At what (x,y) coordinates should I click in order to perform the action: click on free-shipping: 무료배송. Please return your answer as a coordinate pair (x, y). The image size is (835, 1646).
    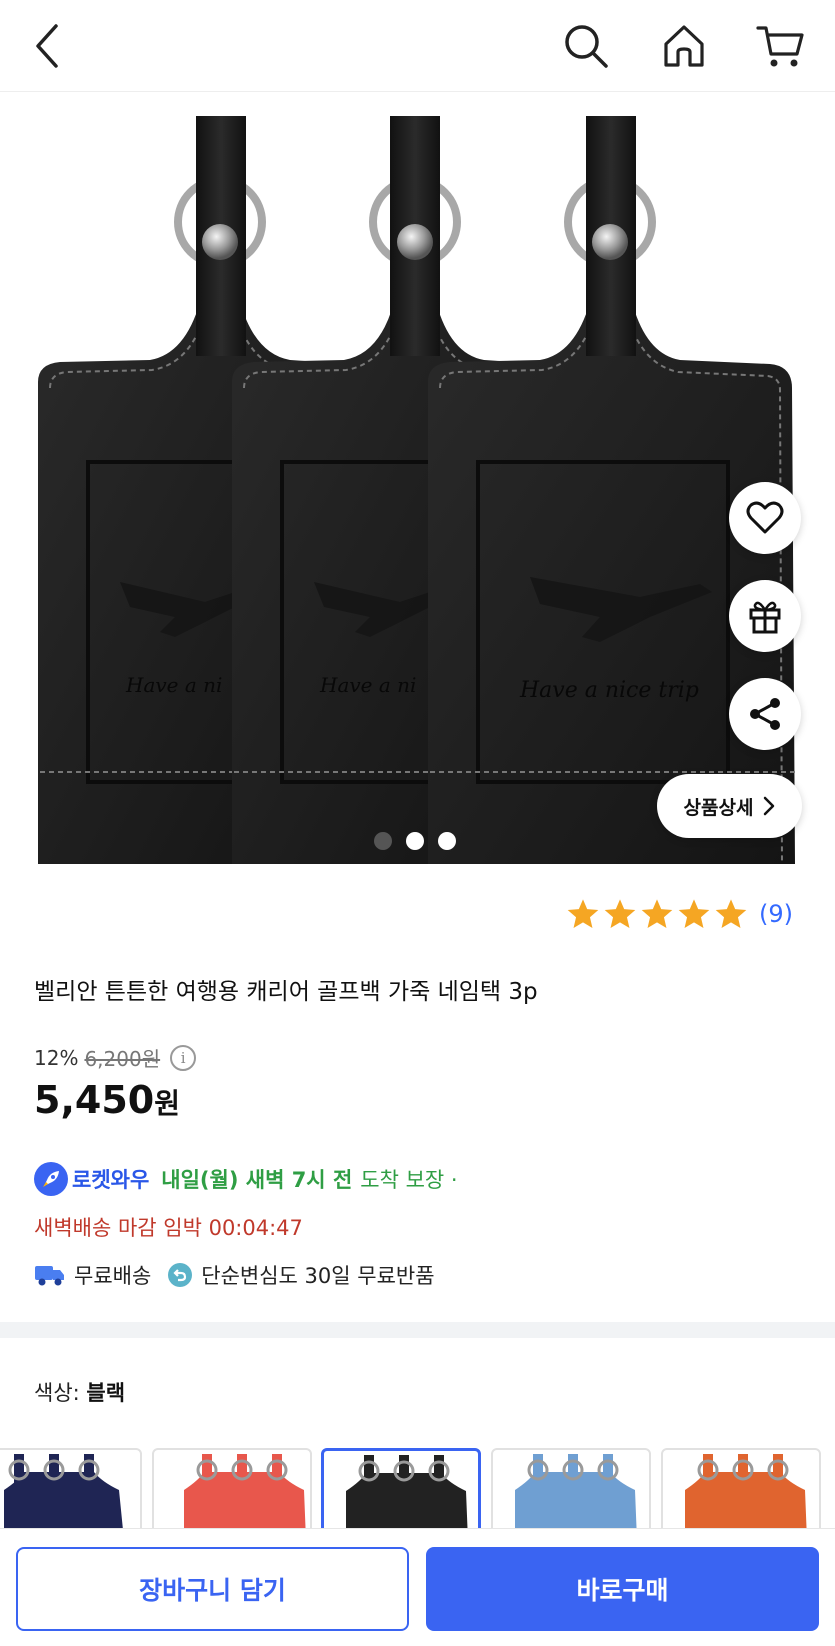
    Looking at the image, I should click on (113, 1276).